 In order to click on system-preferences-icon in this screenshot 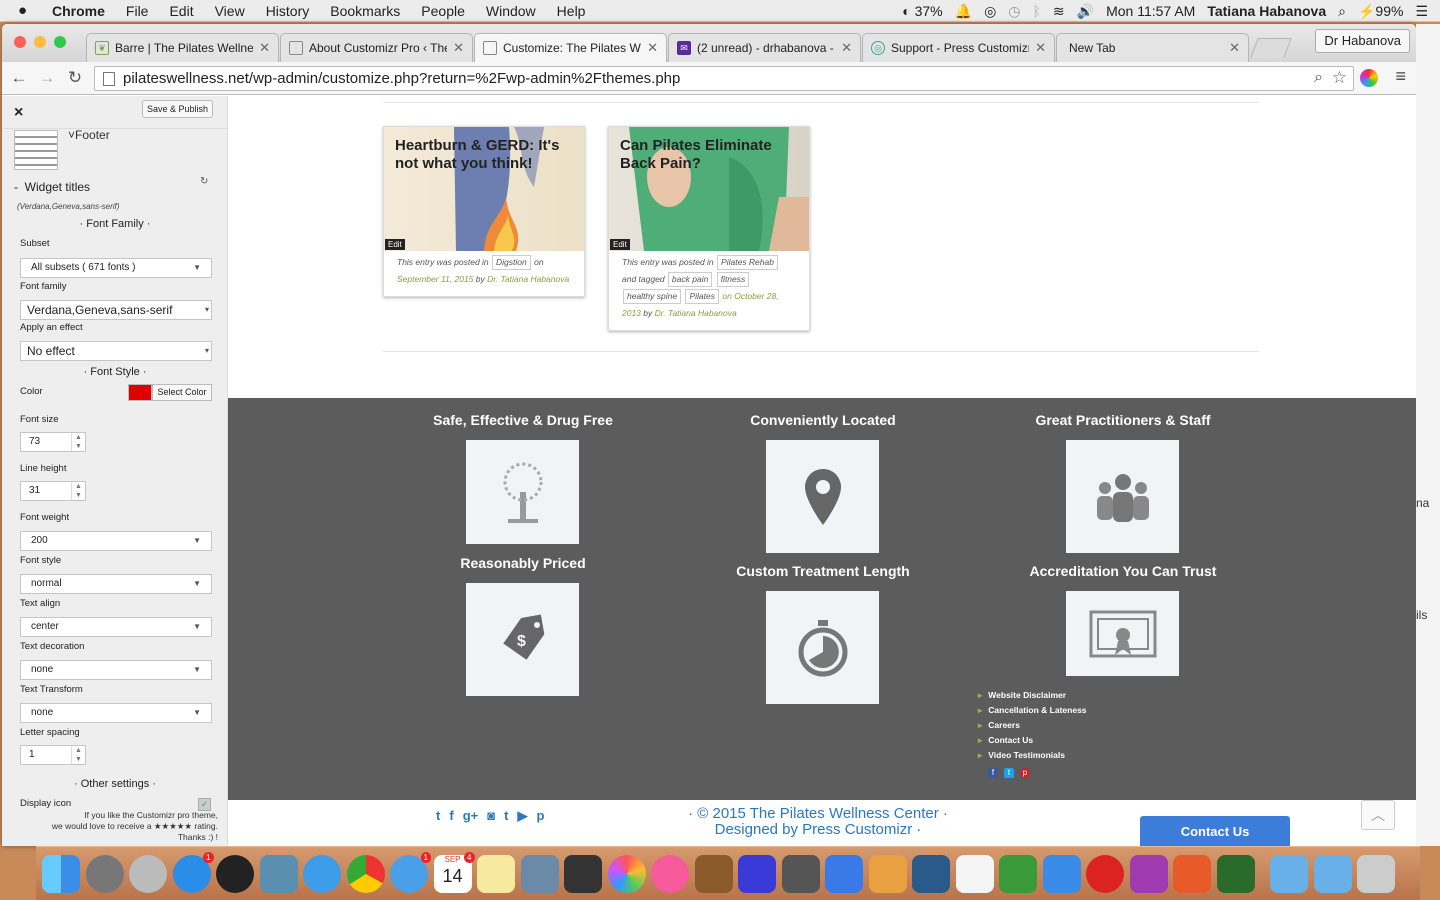, I will do `click(104, 873)`.